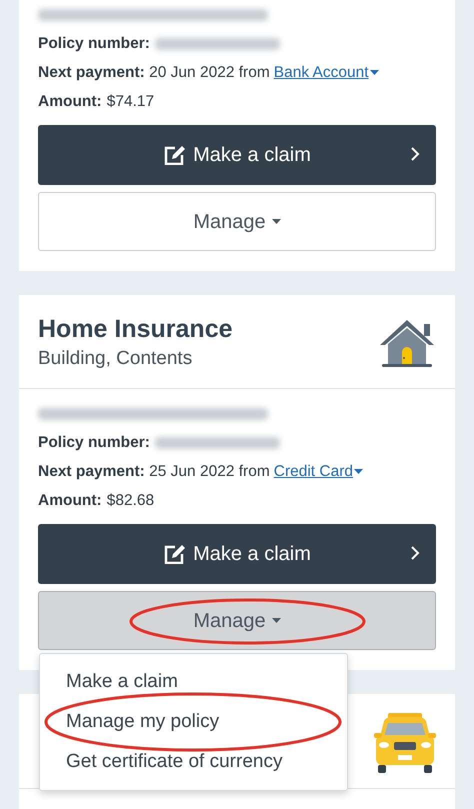 The width and height of the screenshot is (474, 809). I want to click on policy-title: Home Insurance, so click(135, 329).